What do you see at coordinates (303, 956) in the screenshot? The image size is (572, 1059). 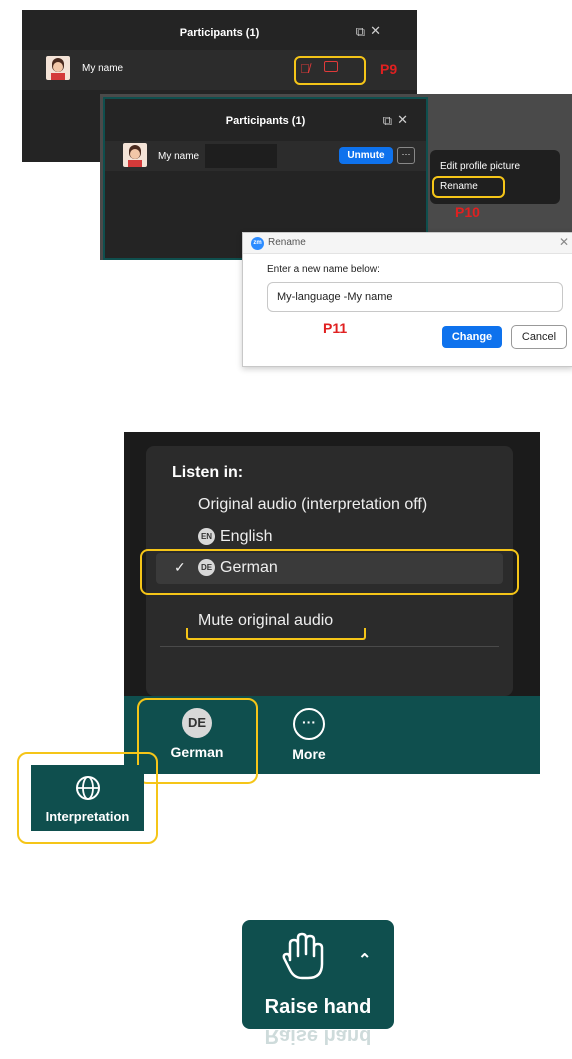 I see `hand-icon` at bounding box center [303, 956].